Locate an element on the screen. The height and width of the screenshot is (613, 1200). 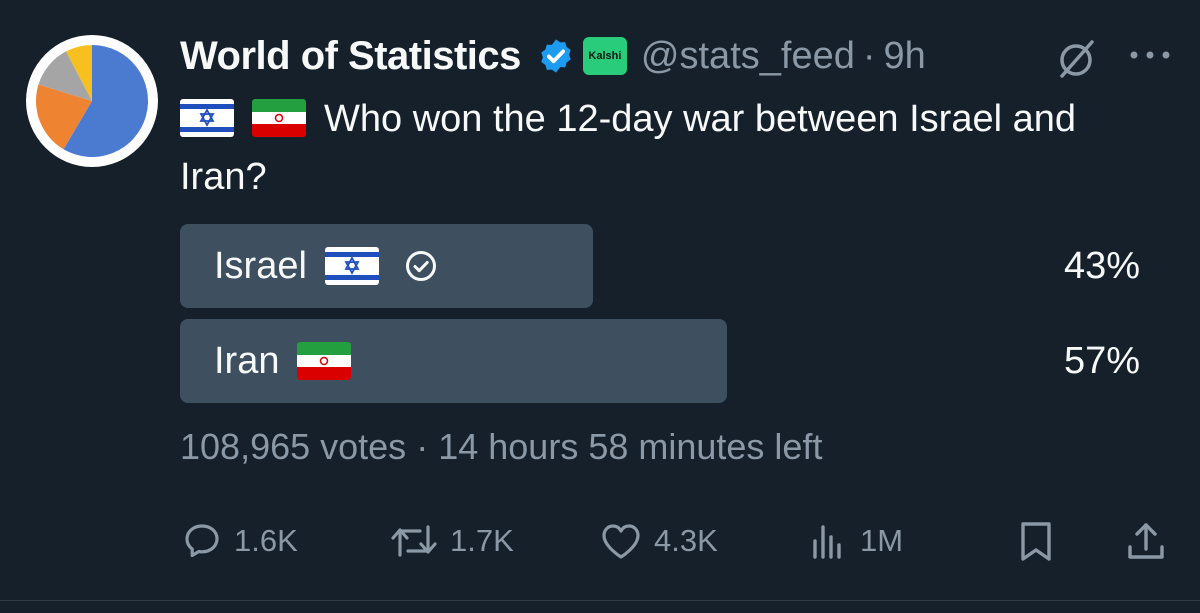
share-button is located at coordinates (1146, 541).